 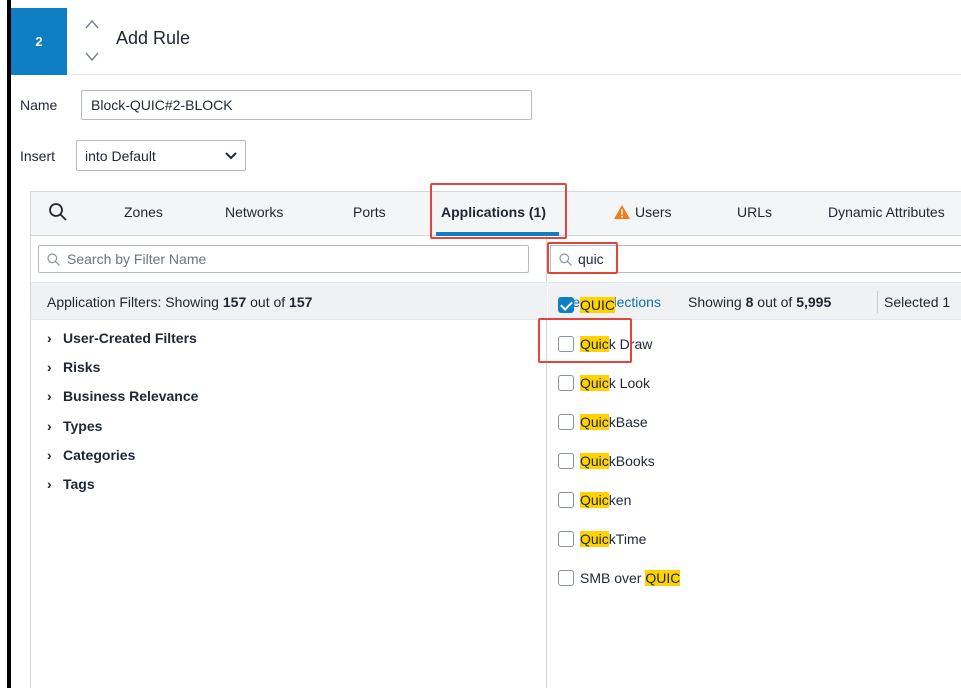 I want to click on showing-mid: out of, so click(x=775, y=302).